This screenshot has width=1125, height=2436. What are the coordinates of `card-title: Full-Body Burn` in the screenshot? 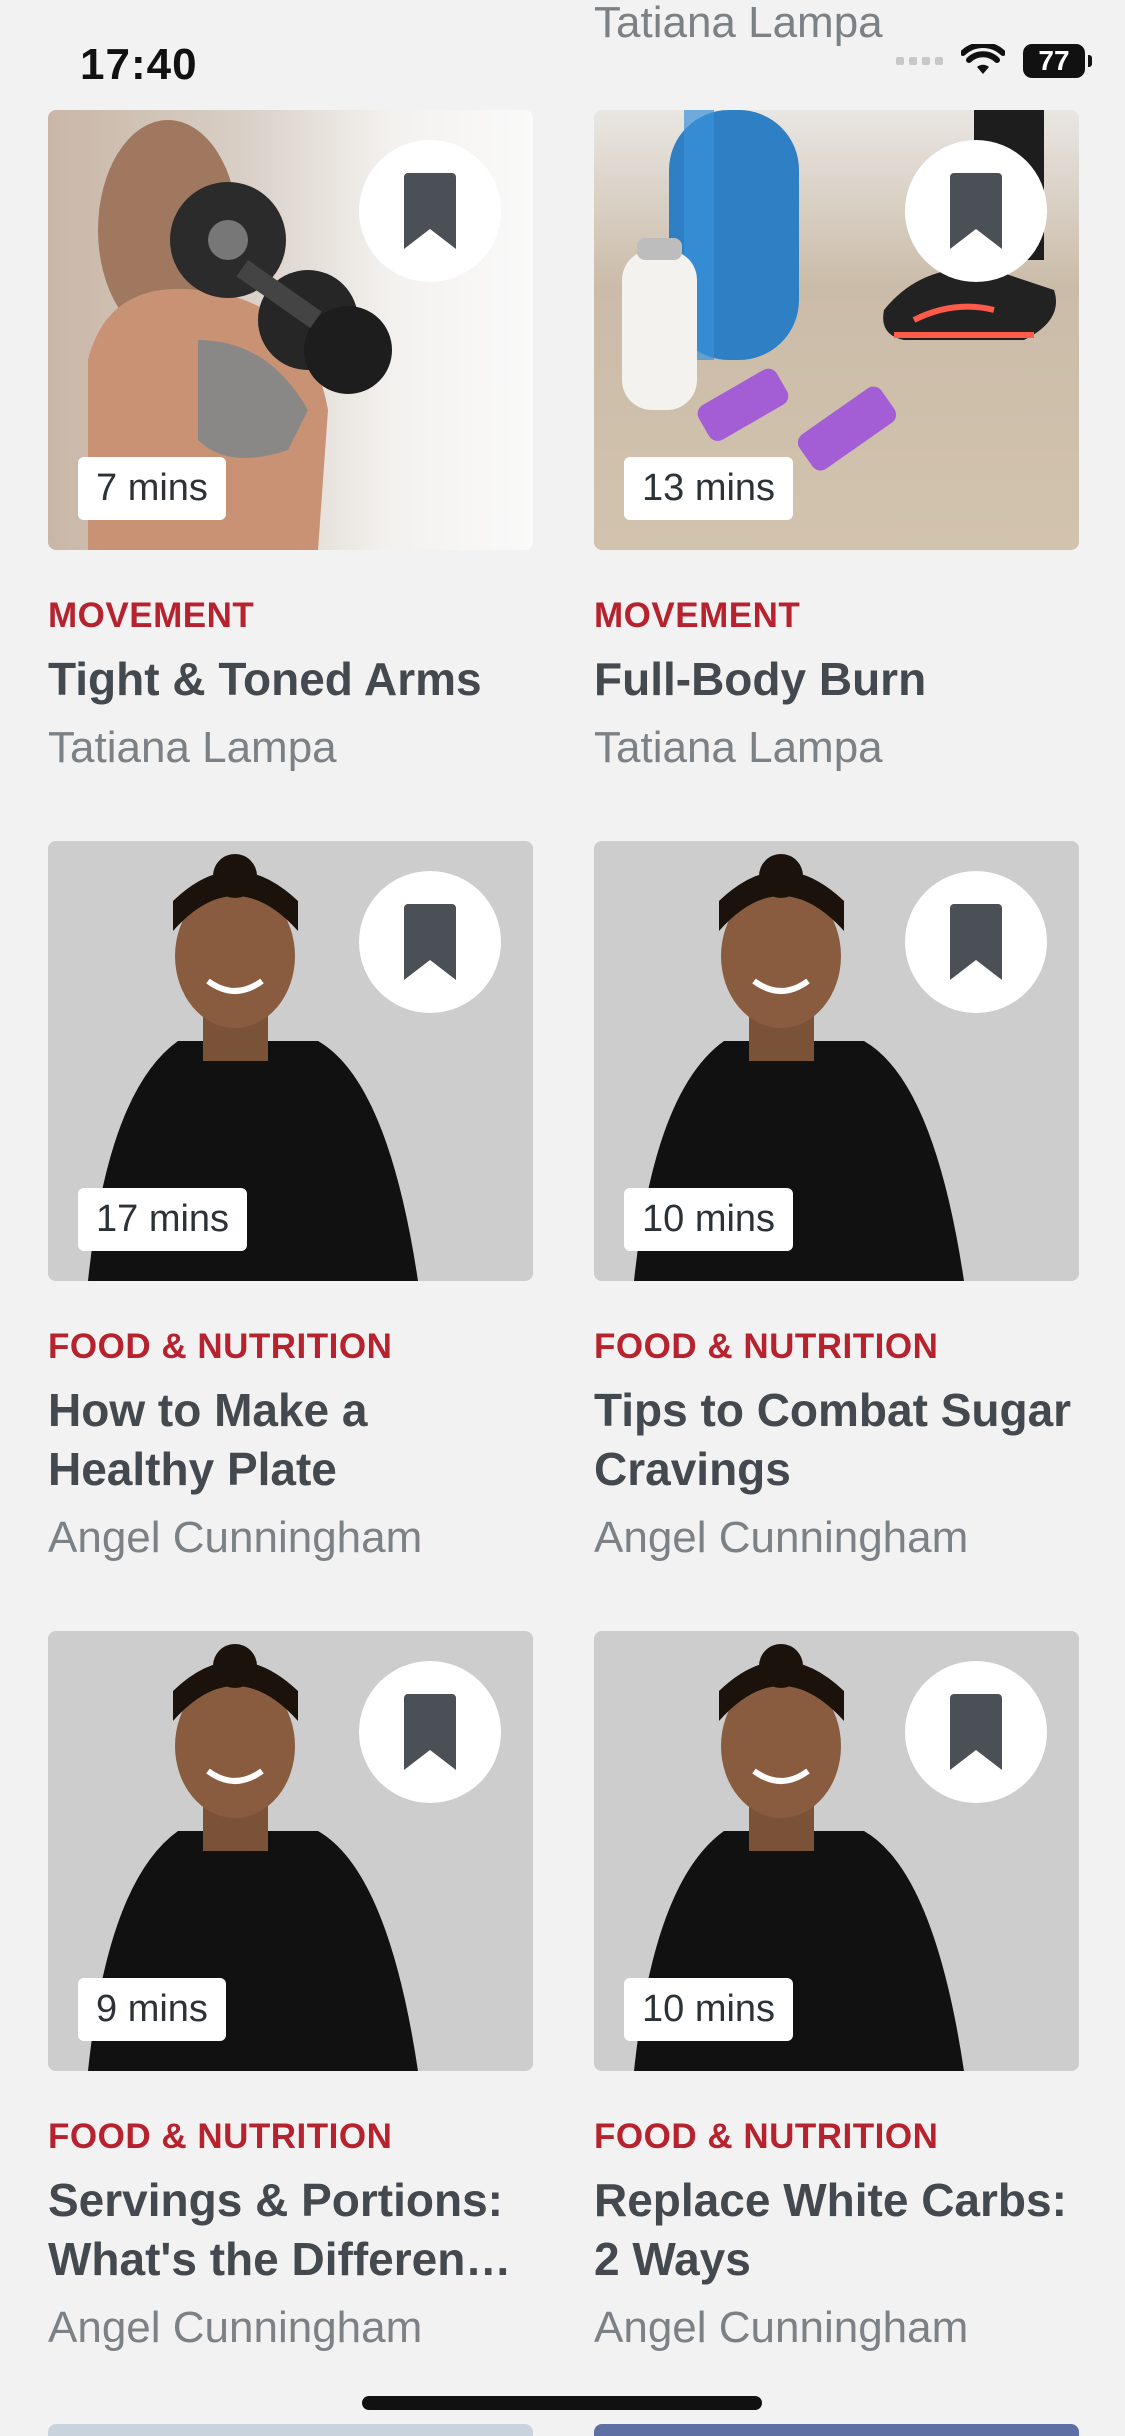 It's located at (836, 679).